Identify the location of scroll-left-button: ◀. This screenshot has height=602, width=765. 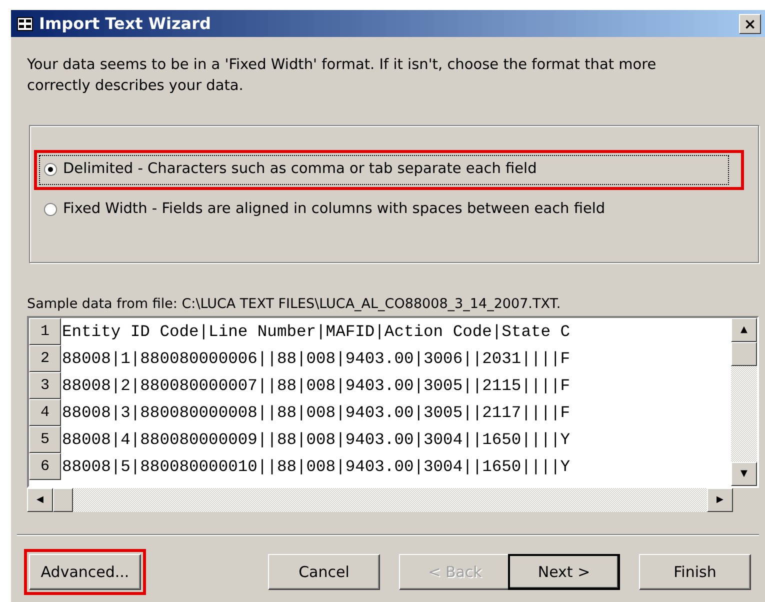
(40, 500).